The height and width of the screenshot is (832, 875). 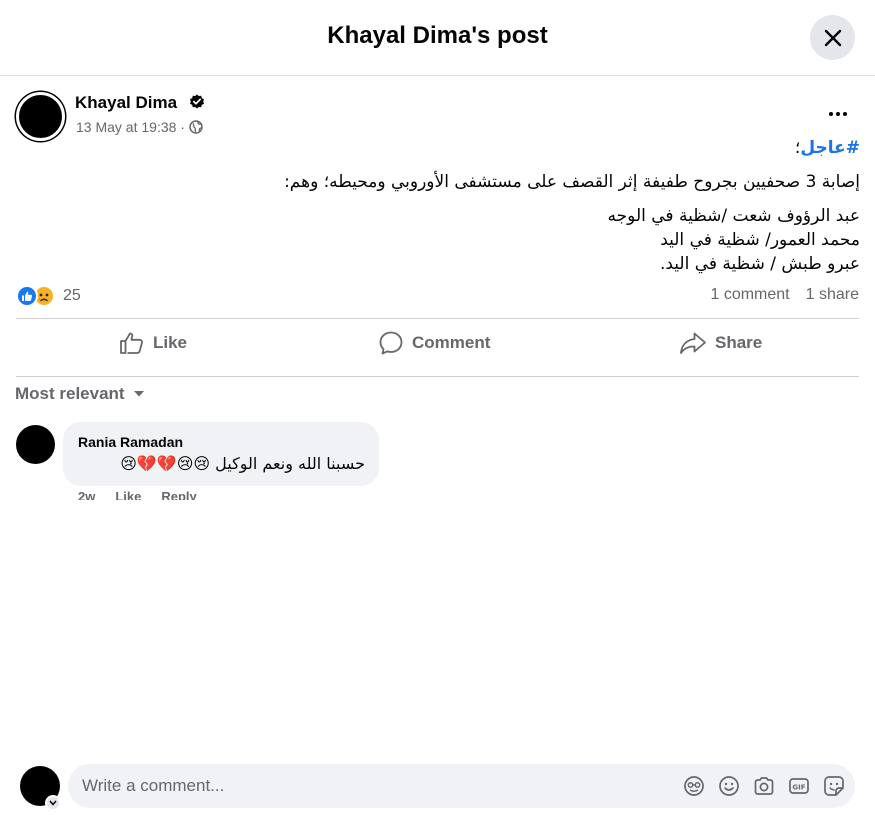 I want to click on comment-like-link: Like, so click(x=128, y=494).